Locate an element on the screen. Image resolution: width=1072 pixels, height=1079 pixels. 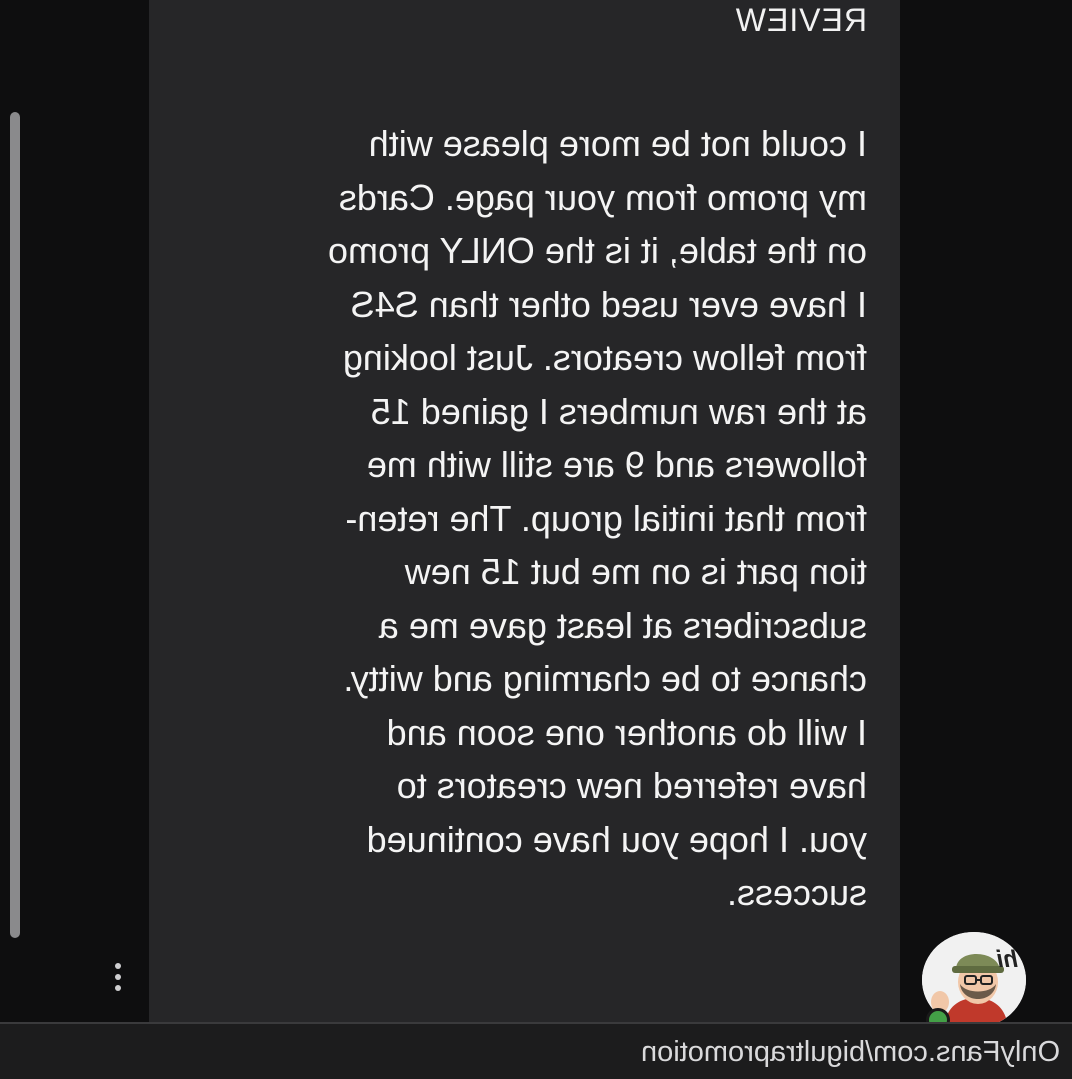
review-line: from that initial group. The reten- is located at coordinates (606, 518).